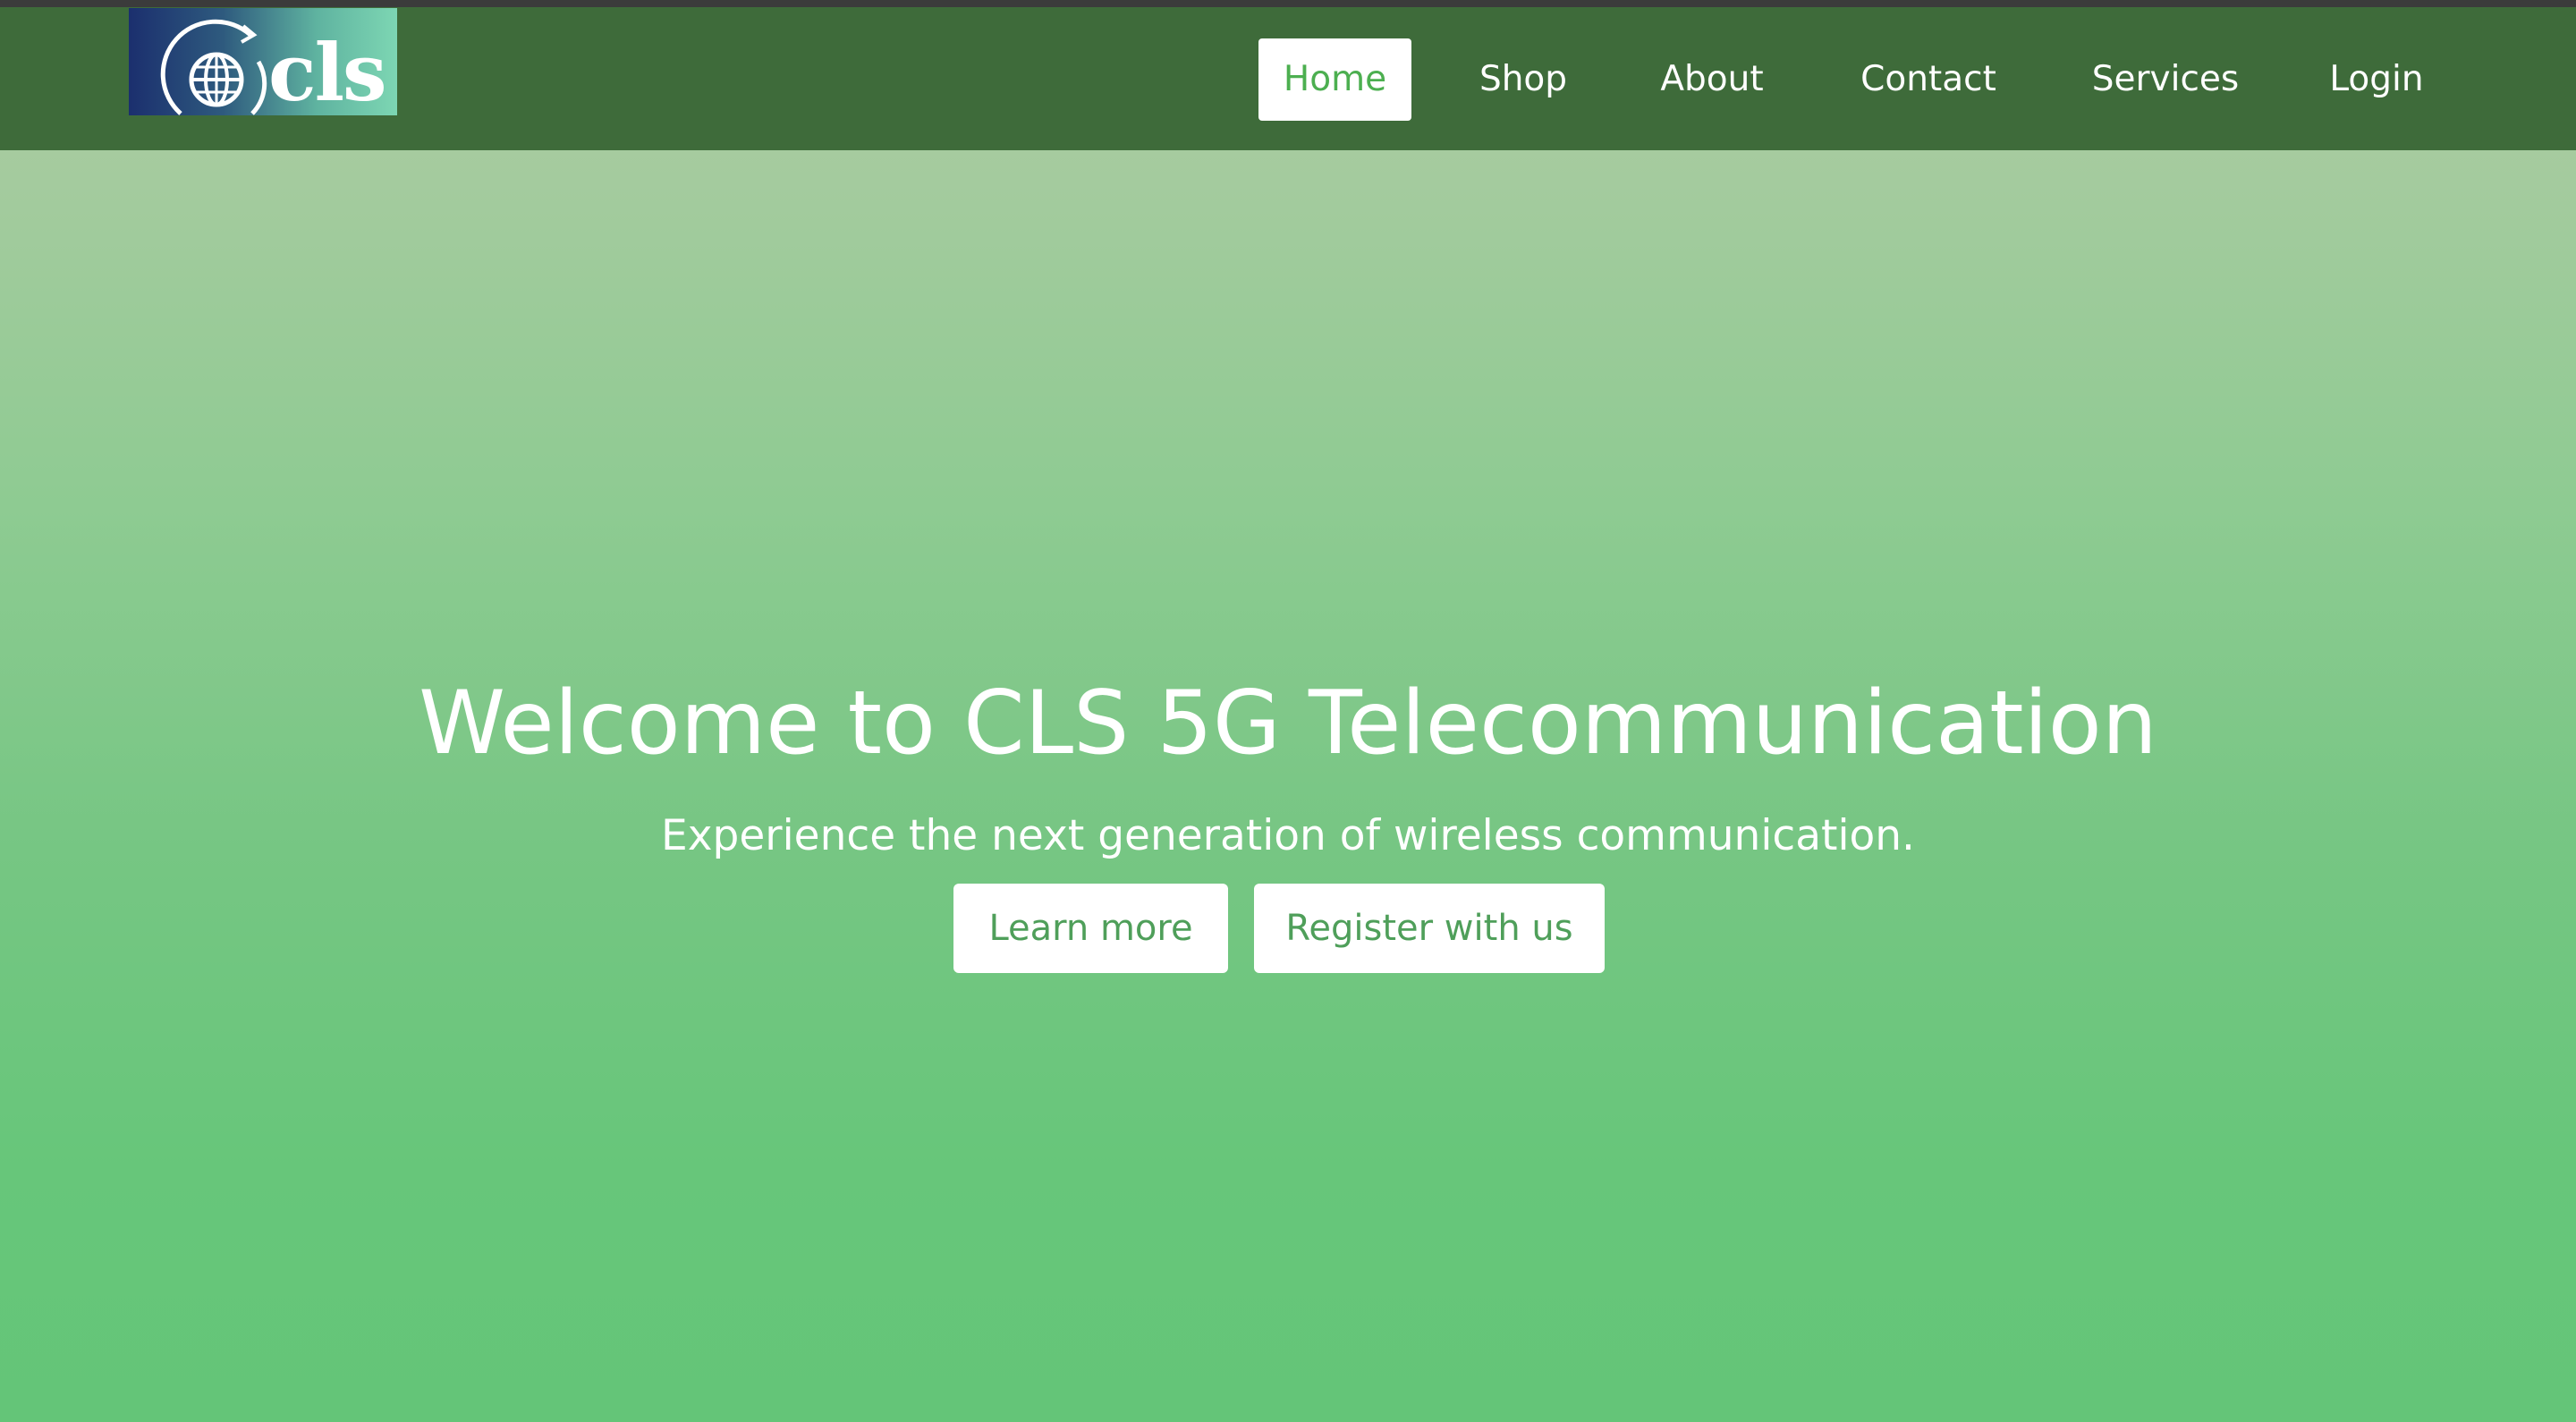 The width and height of the screenshot is (2576, 1422). What do you see at coordinates (1288, 3) in the screenshot?
I see `browser-top-strip` at bounding box center [1288, 3].